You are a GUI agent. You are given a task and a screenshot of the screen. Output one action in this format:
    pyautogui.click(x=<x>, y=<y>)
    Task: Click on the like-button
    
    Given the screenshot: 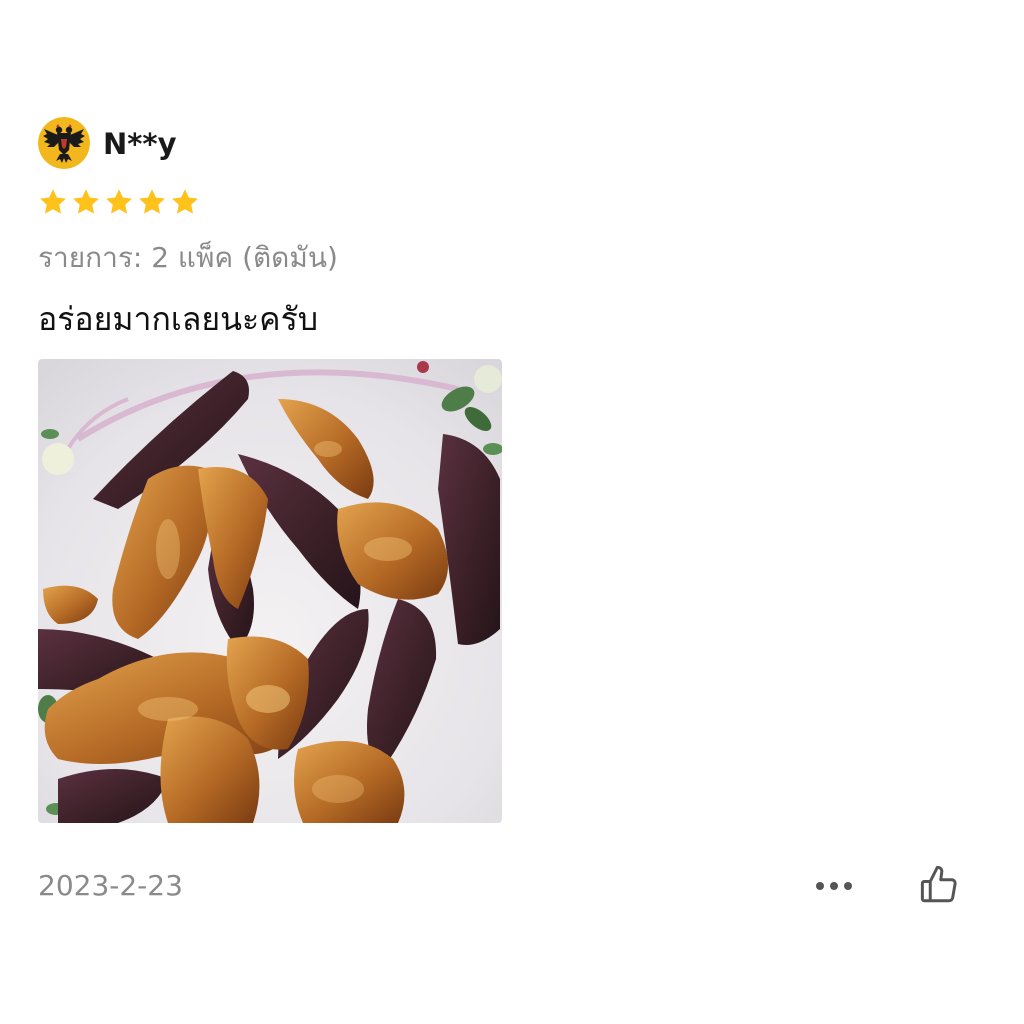 What is the action you would take?
    pyautogui.click(x=939, y=885)
    